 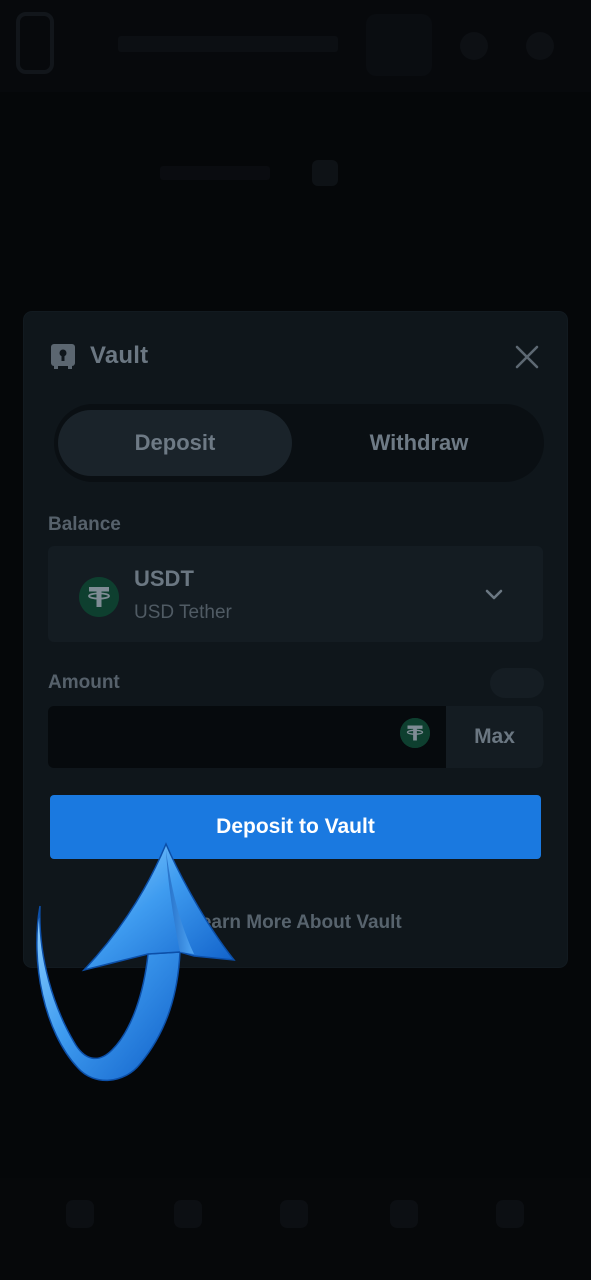 What do you see at coordinates (63, 356) in the screenshot?
I see `vault-icon` at bounding box center [63, 356].